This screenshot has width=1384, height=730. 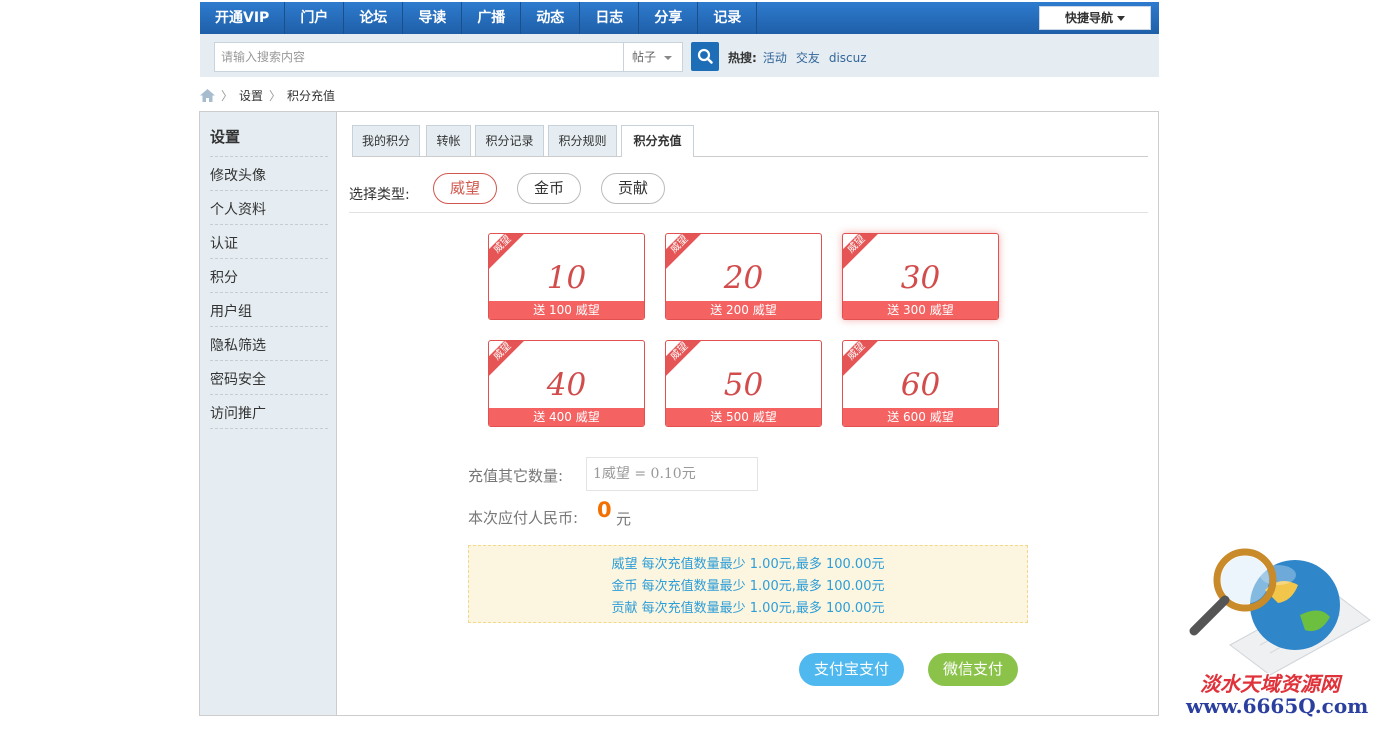 I want to click on nav-records: 记录, so click(x=728, y=18).